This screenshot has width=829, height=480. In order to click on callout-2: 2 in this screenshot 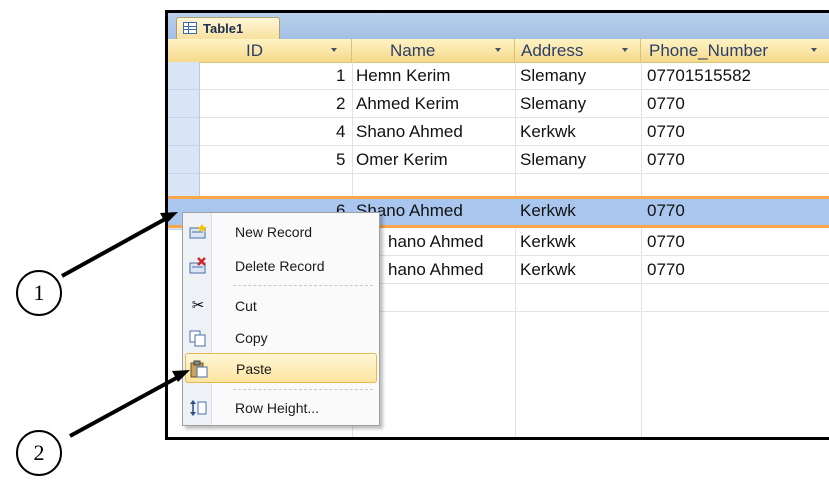, I will do `click(39, 453)`.